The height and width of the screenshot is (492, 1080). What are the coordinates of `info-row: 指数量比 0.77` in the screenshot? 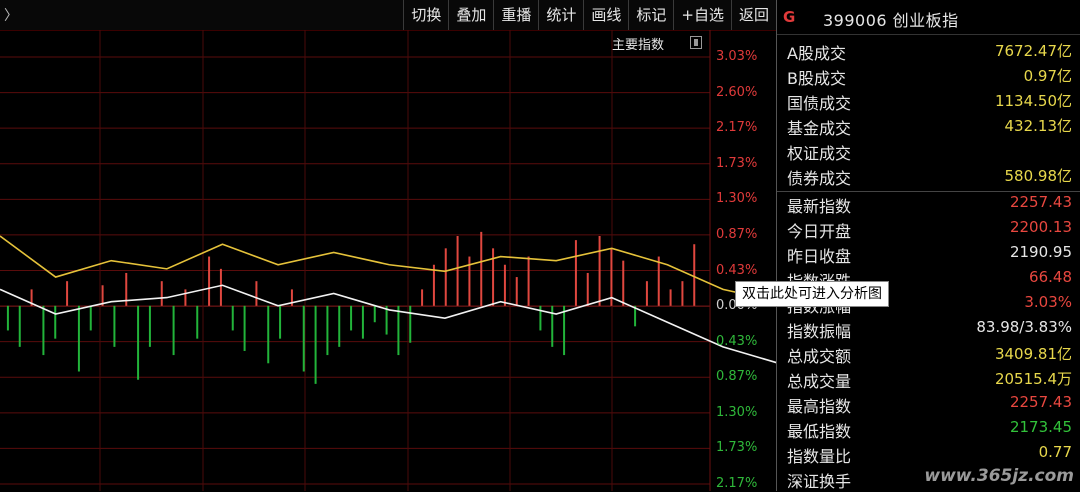 It's located at (928, 453).